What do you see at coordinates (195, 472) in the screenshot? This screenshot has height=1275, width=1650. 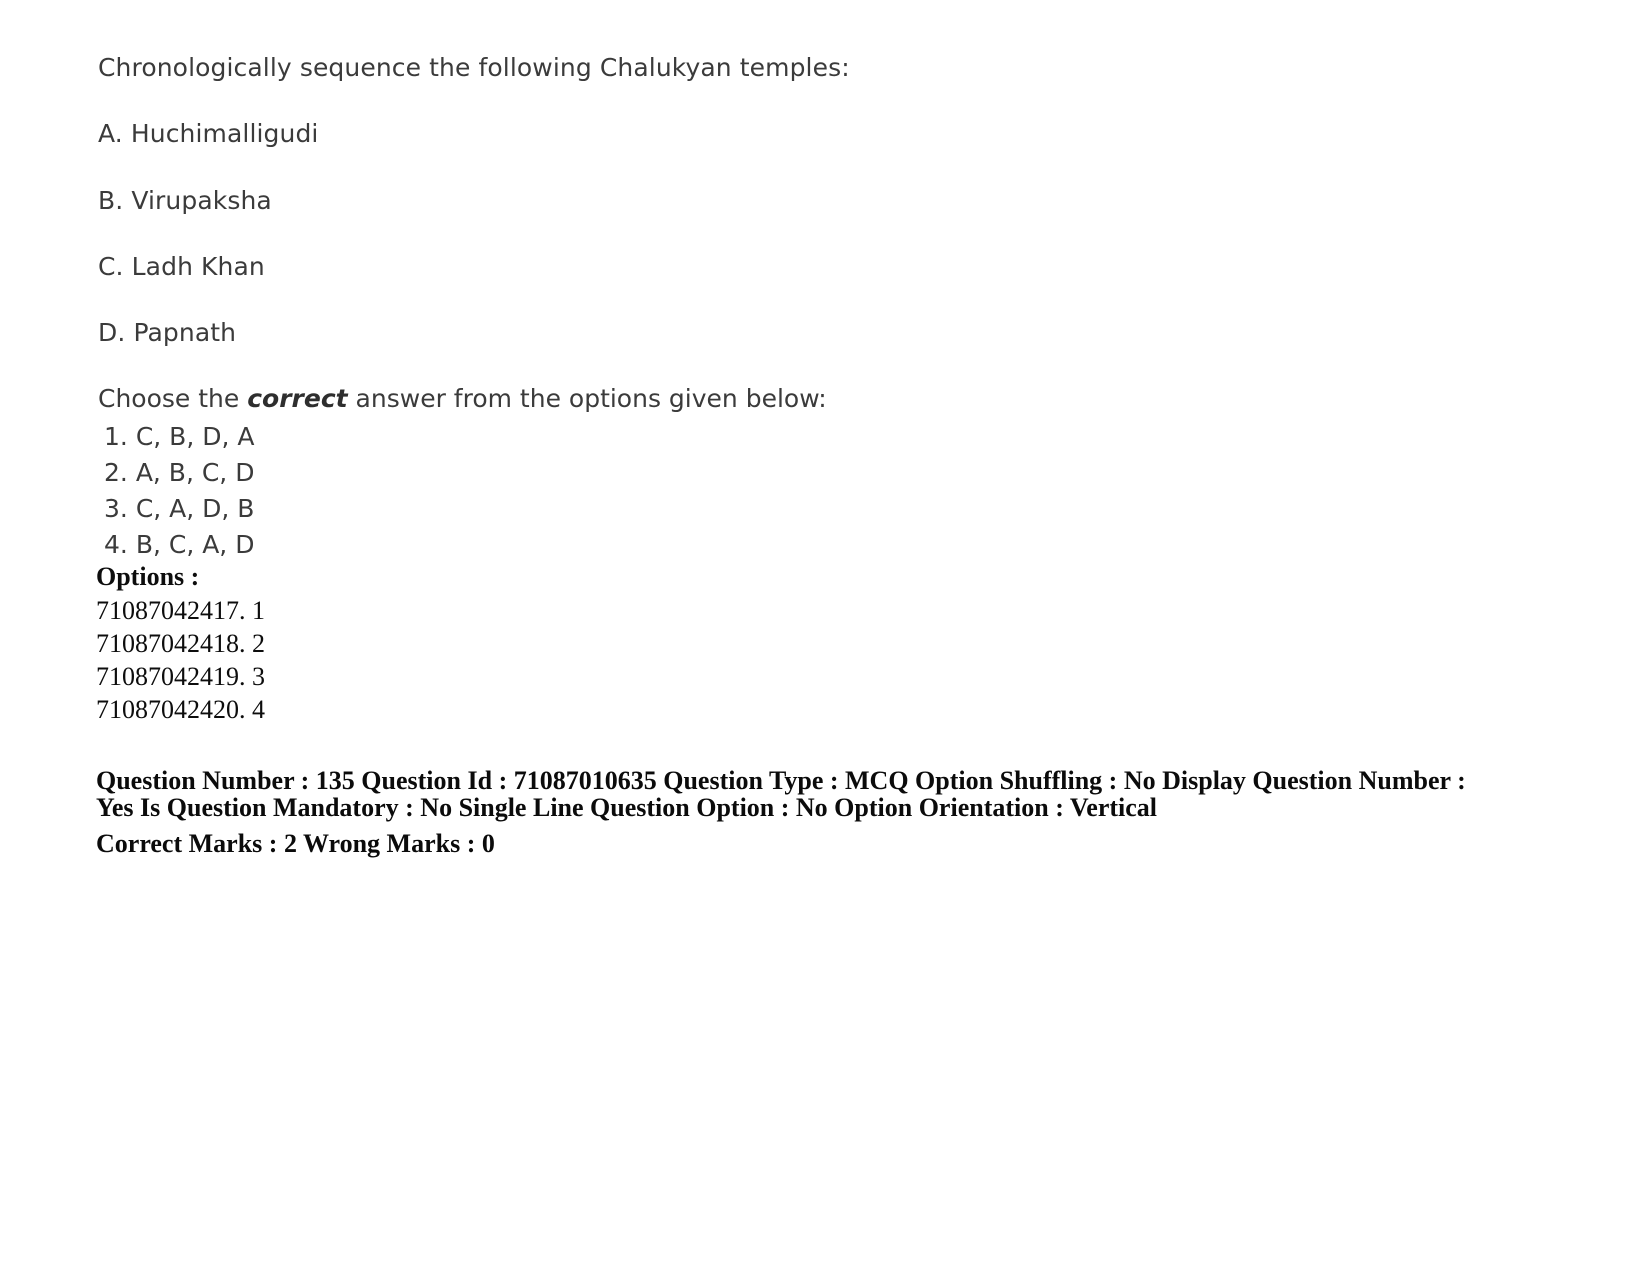 I see `answer-choice-2-text: A, B, C, D` at bounding box center [195, 472].